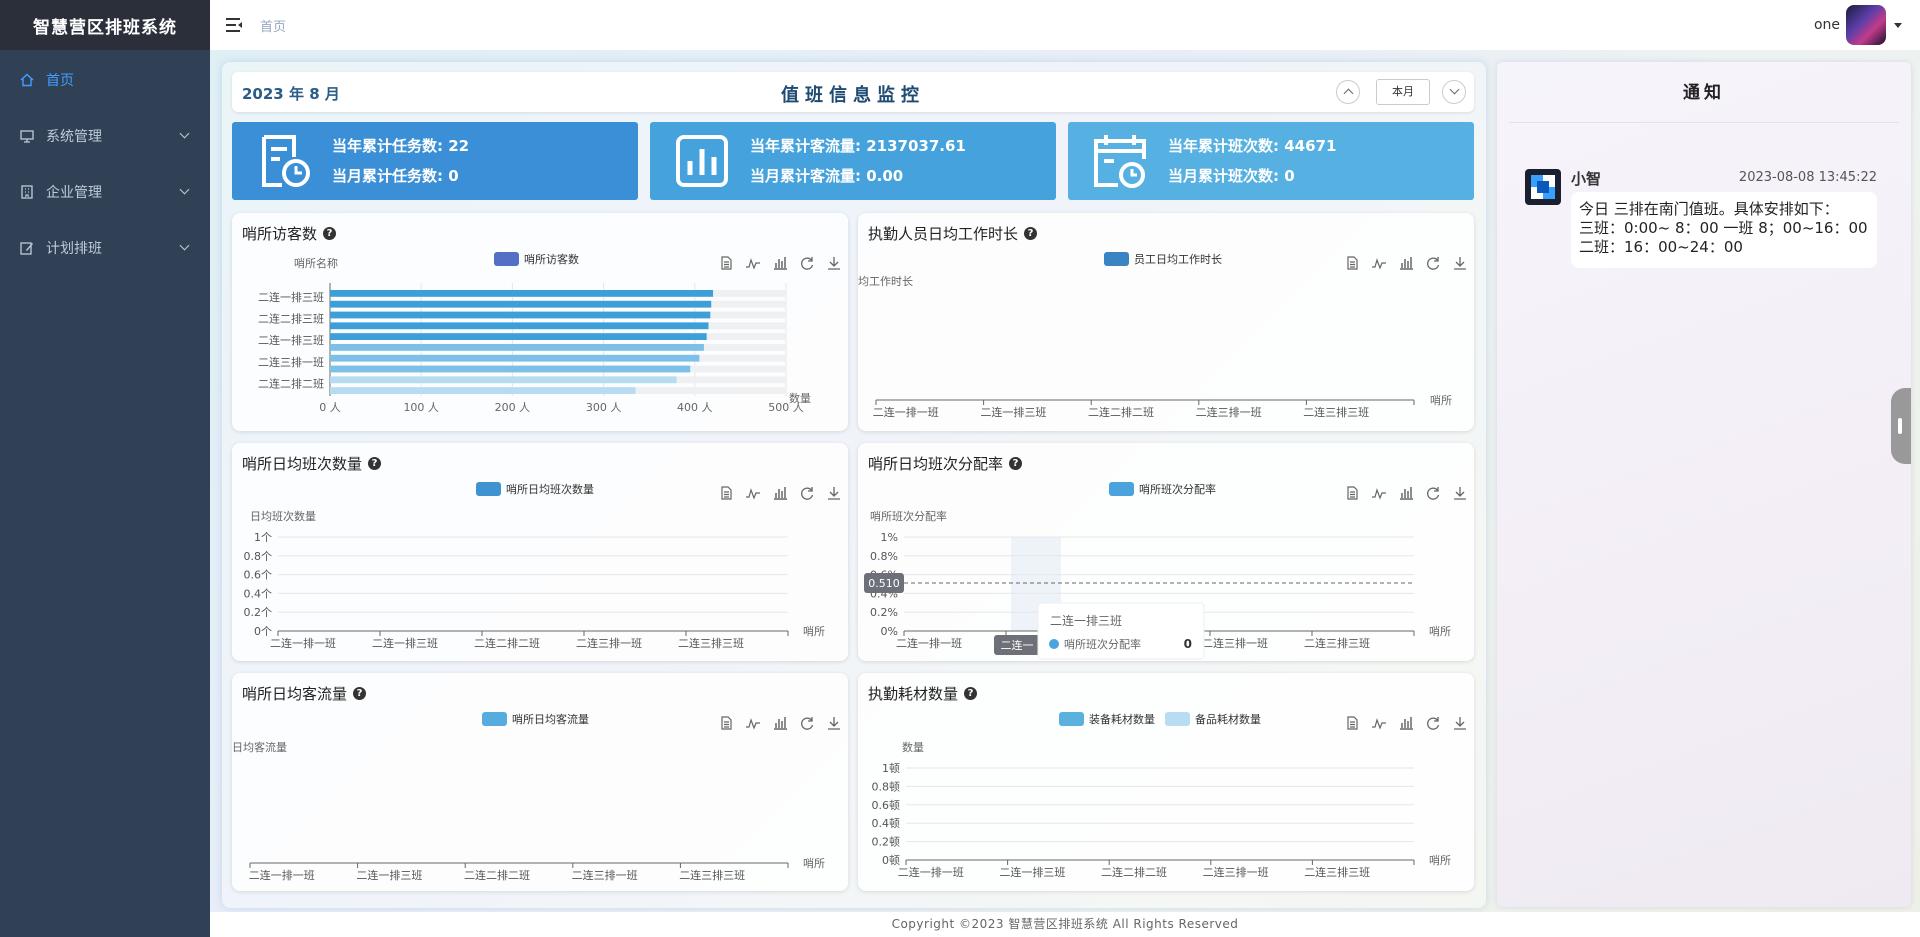 Image resolution: width=1920 pixels, height=937 pixels. Describe the element at coordinates (273, 25) in the screenshot. I see `breadcrumb: 首页` at that location.